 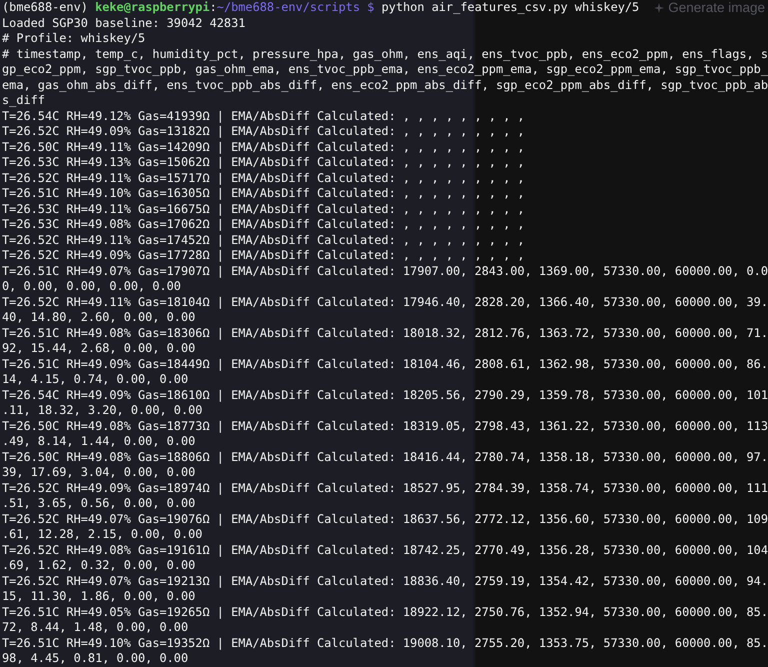 What do you see at coordinates (385, 434) in the screenshot?
I see `output-line: T=26.50C RH=49.08% Gas=18773Ω | EMA/AbsDiff Calculated: 18319.05, 2798.43, 1361.22, 57330.00, 60000.00, 113.49, 8.14, 1.44, 0.00, 0.00` at bounding box center [385, 434].